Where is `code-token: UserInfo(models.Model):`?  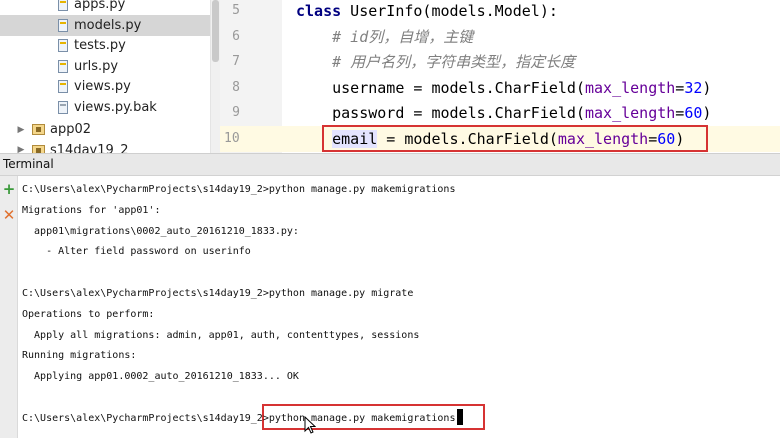
code-token: UserInfo(models.Model): is located at coordinates (449, 11).